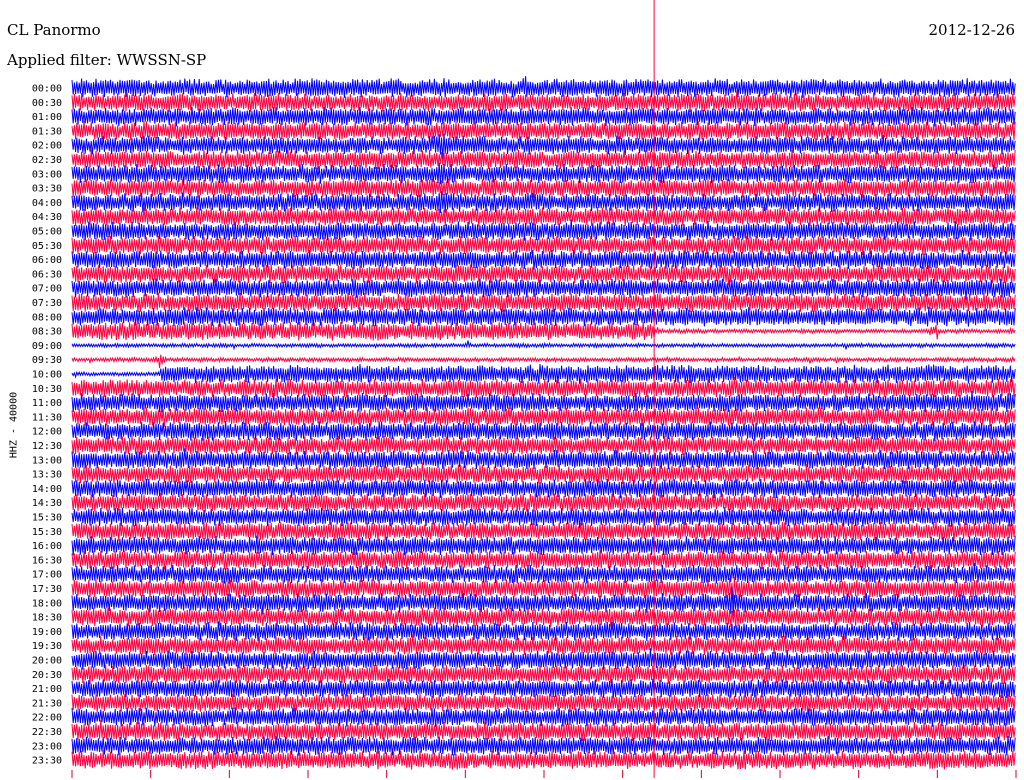 This screenshot has width=1024, height=780. I want to click on row-tick-label: 06:30, so click(47, 274).